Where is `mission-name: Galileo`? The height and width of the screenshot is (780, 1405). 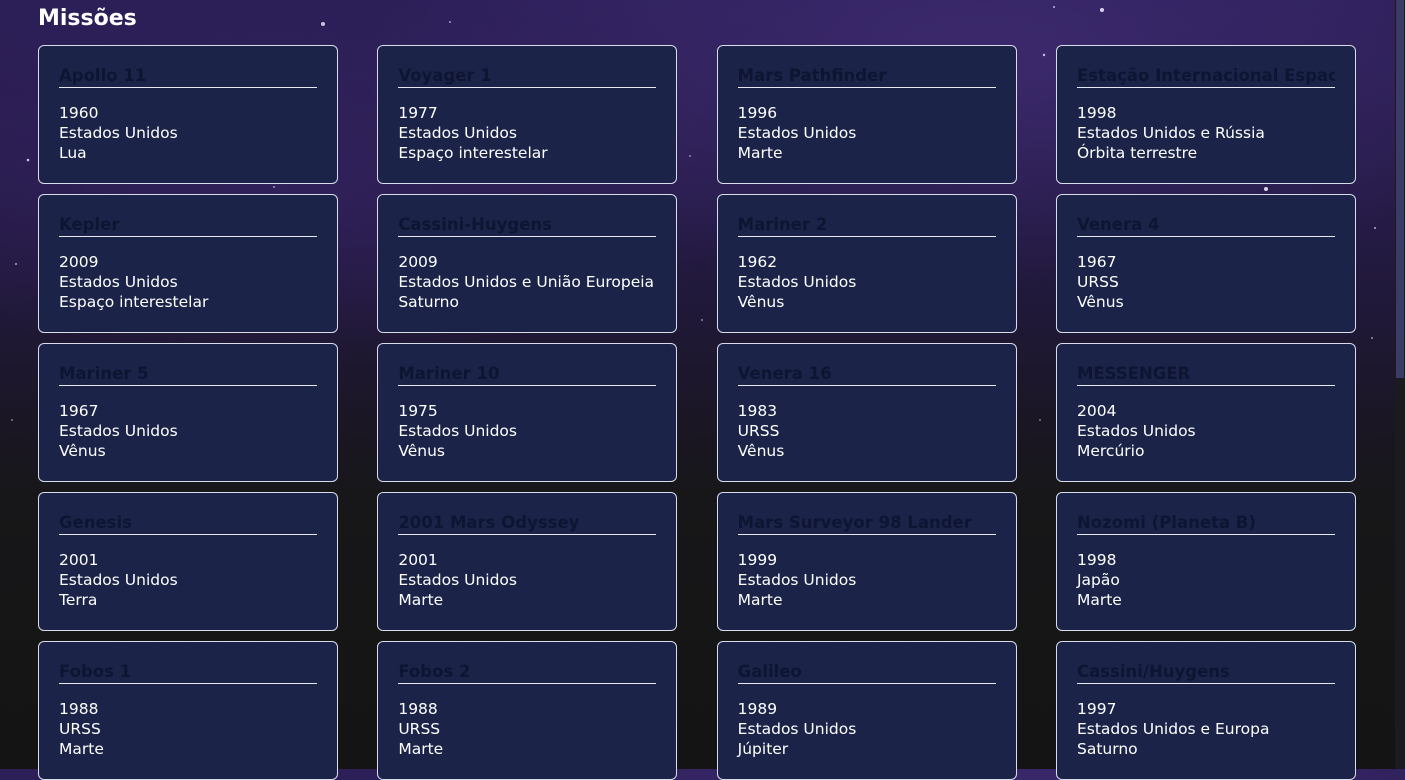
mission-name: Galileo is located at coordinates (866, 672).